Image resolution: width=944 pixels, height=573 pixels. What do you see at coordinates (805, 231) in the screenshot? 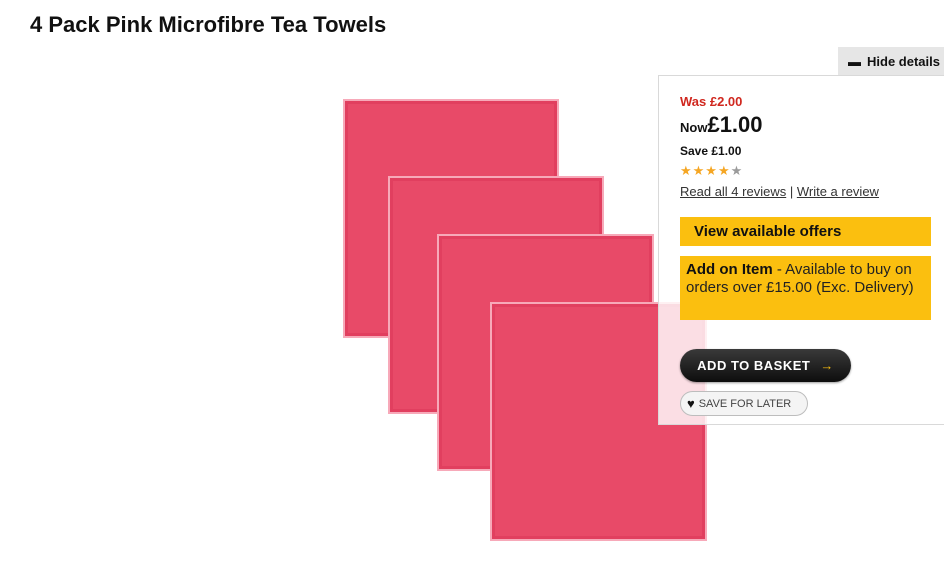
I see `view-offers-button: View available offers` at bounding box center [805, 231].